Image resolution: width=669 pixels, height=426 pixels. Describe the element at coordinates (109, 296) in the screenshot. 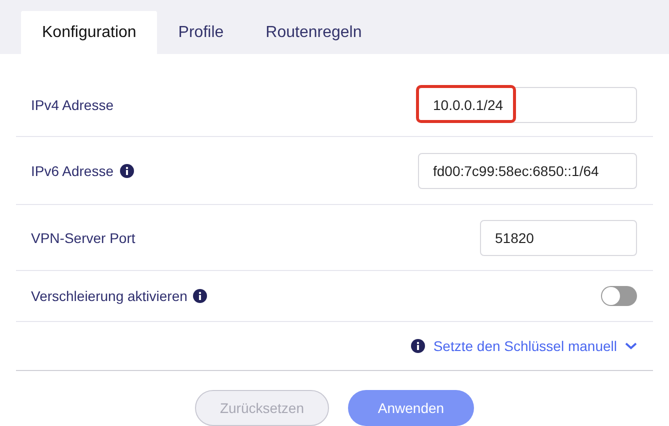

I see `field-label: Verschleierung aktivieren` at that location.